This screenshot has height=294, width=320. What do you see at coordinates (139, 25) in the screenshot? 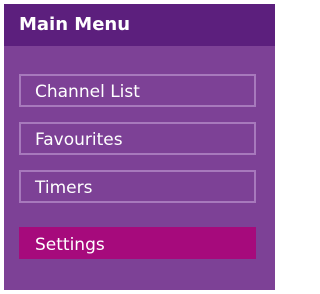
I see `menu-header: Main Menu` at bounding box center [139, 25].